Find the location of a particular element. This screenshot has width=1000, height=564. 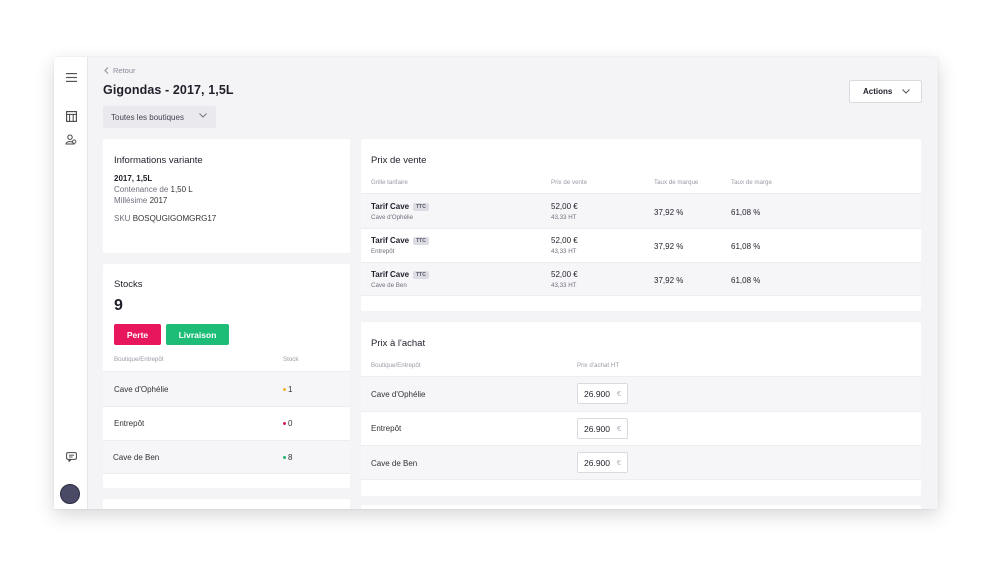

variant-info-title: Informations variante is located at coordinates (158, 160).